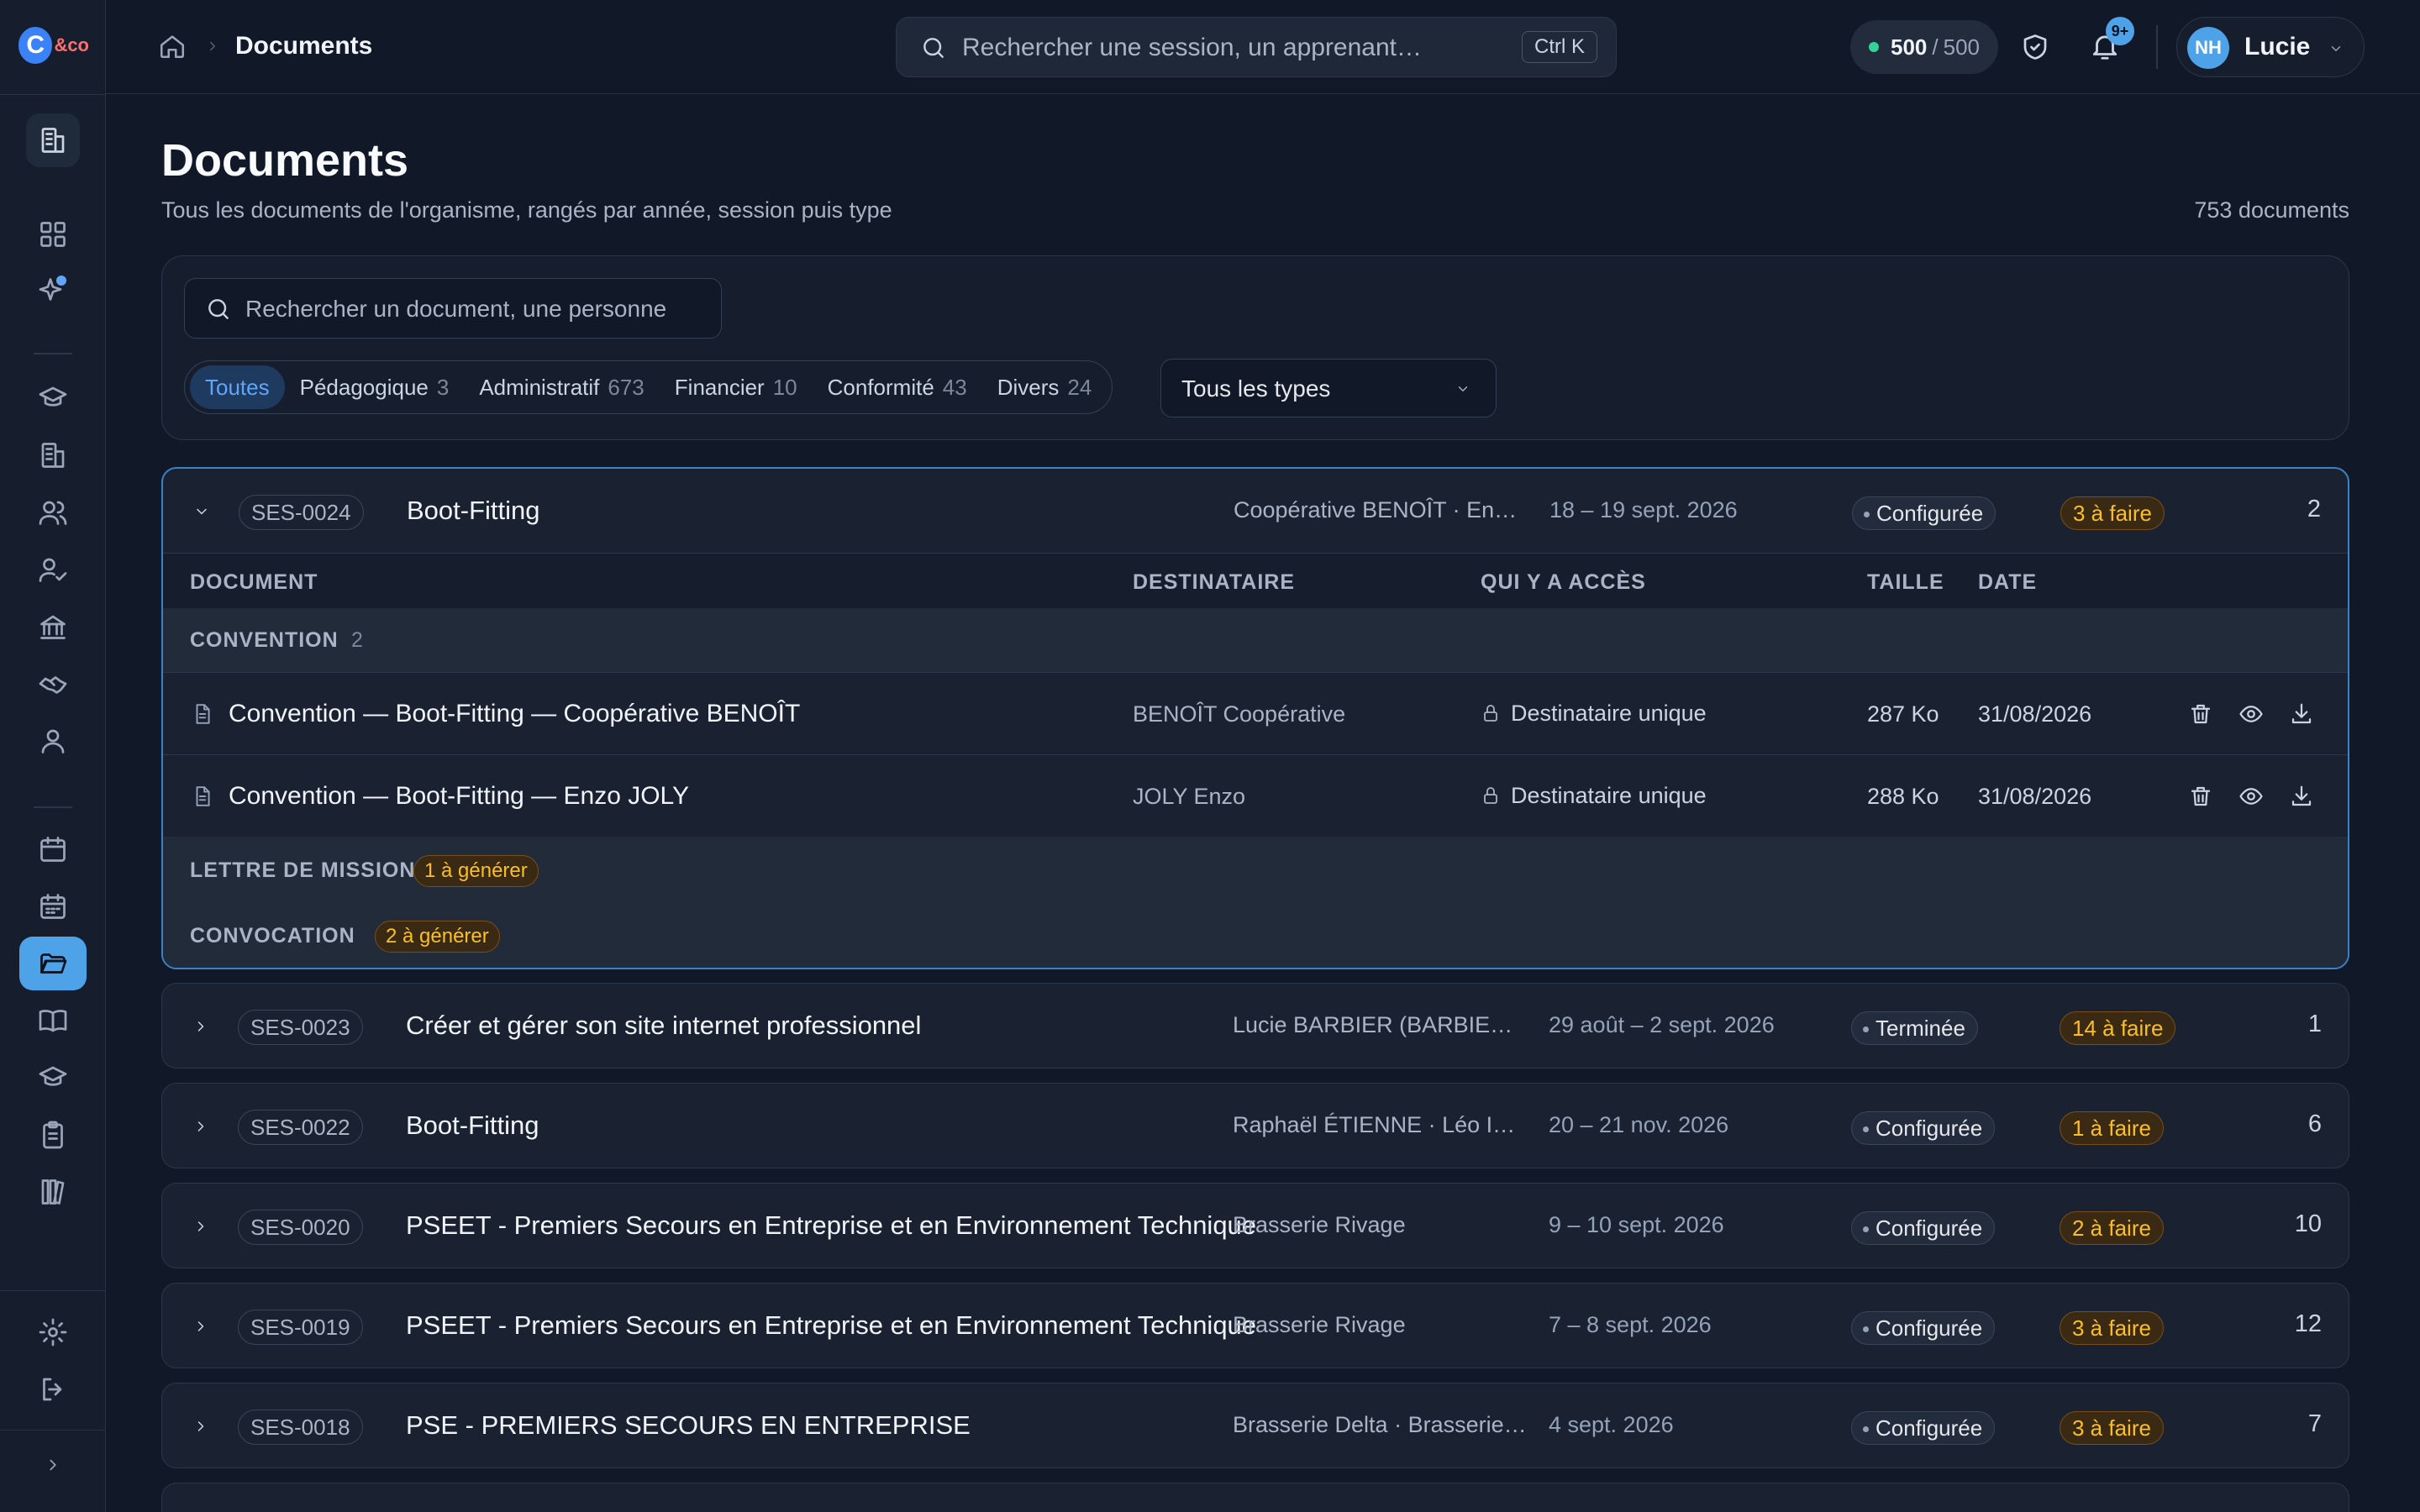 Image resolution: width=2420 pixels, height=1512 pixels. What do you see at coordinates (53, 1078) in the screenshot?
I see `sidebar-item-certifications` at bounding box center [53, 1078].